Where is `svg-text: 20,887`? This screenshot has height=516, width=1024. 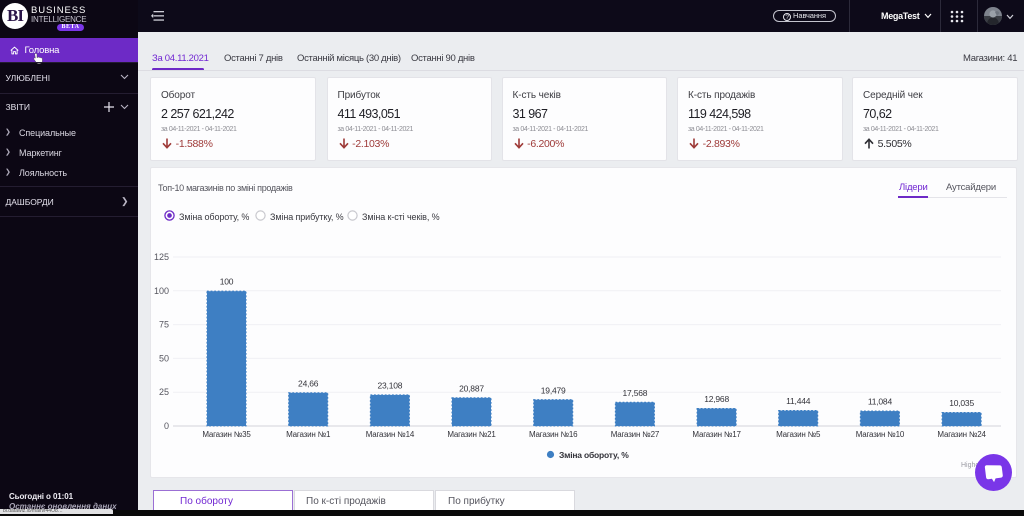 svg-text: 20,887 is located at coordinates (471, 388).